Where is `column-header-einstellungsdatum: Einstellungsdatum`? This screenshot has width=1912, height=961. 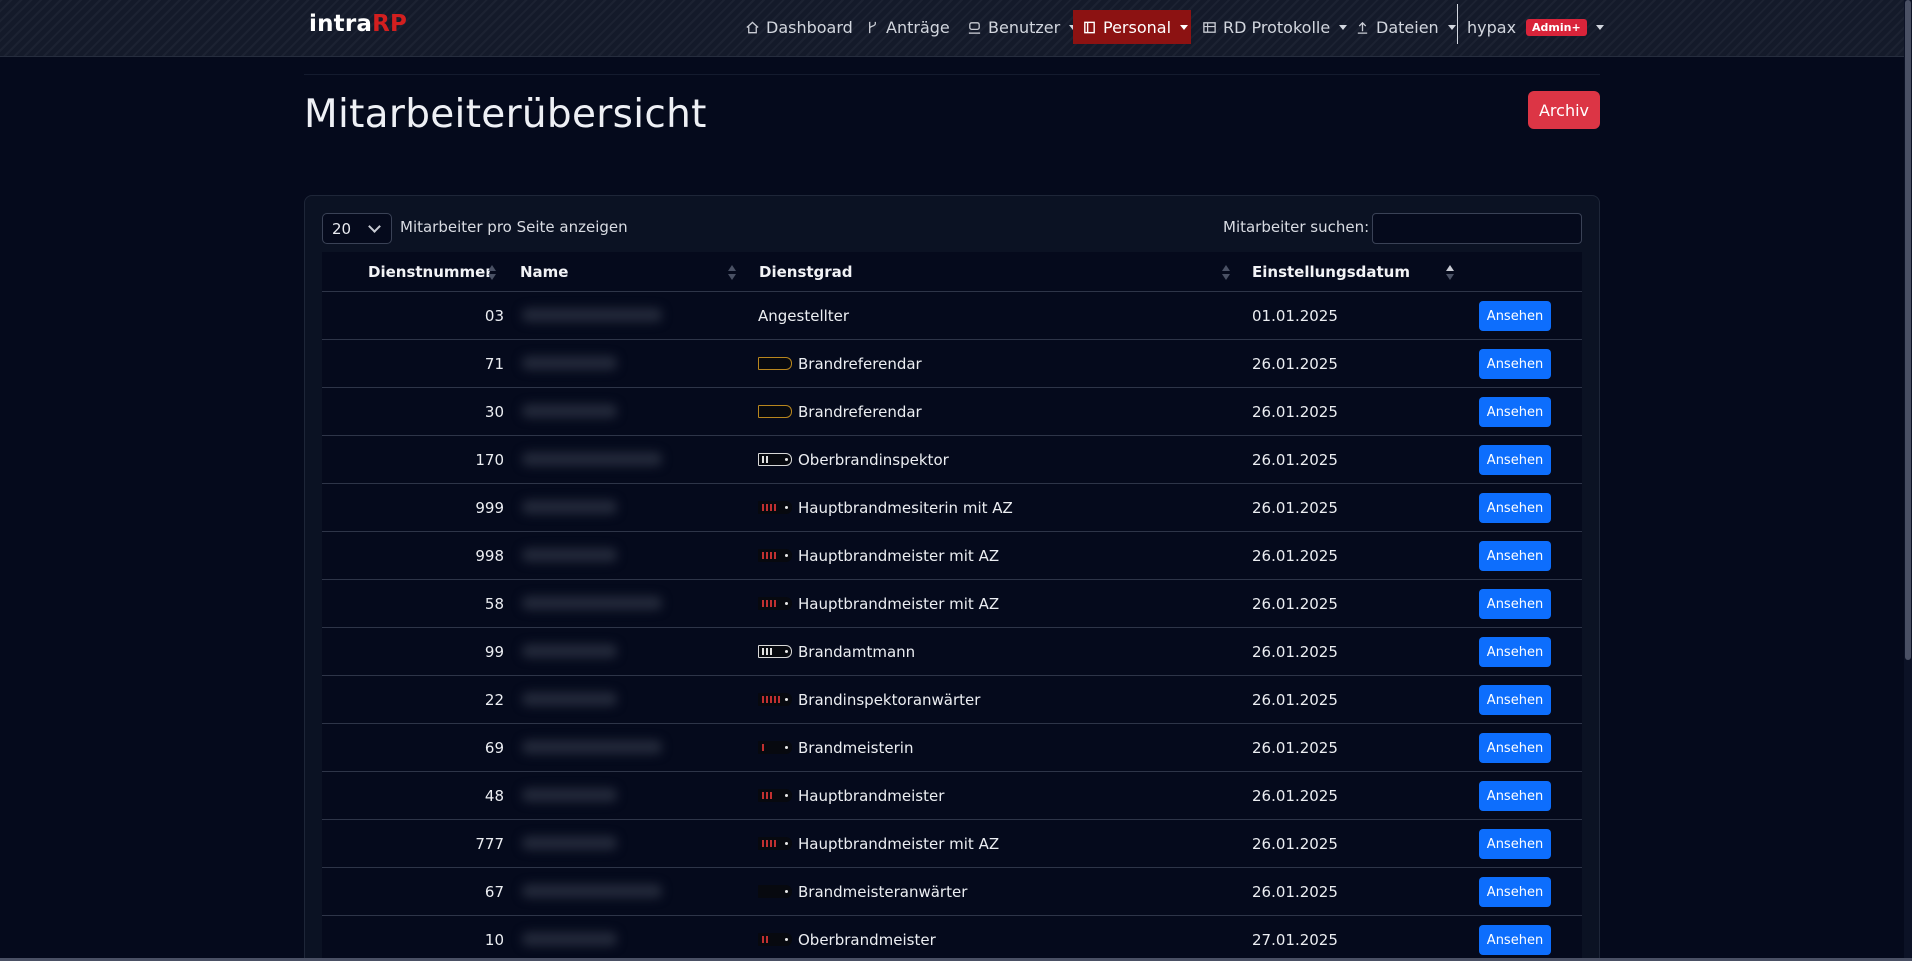 column-header-einstellungsdatum: Einstellungsdatum is located at coordinates (1331, 272).